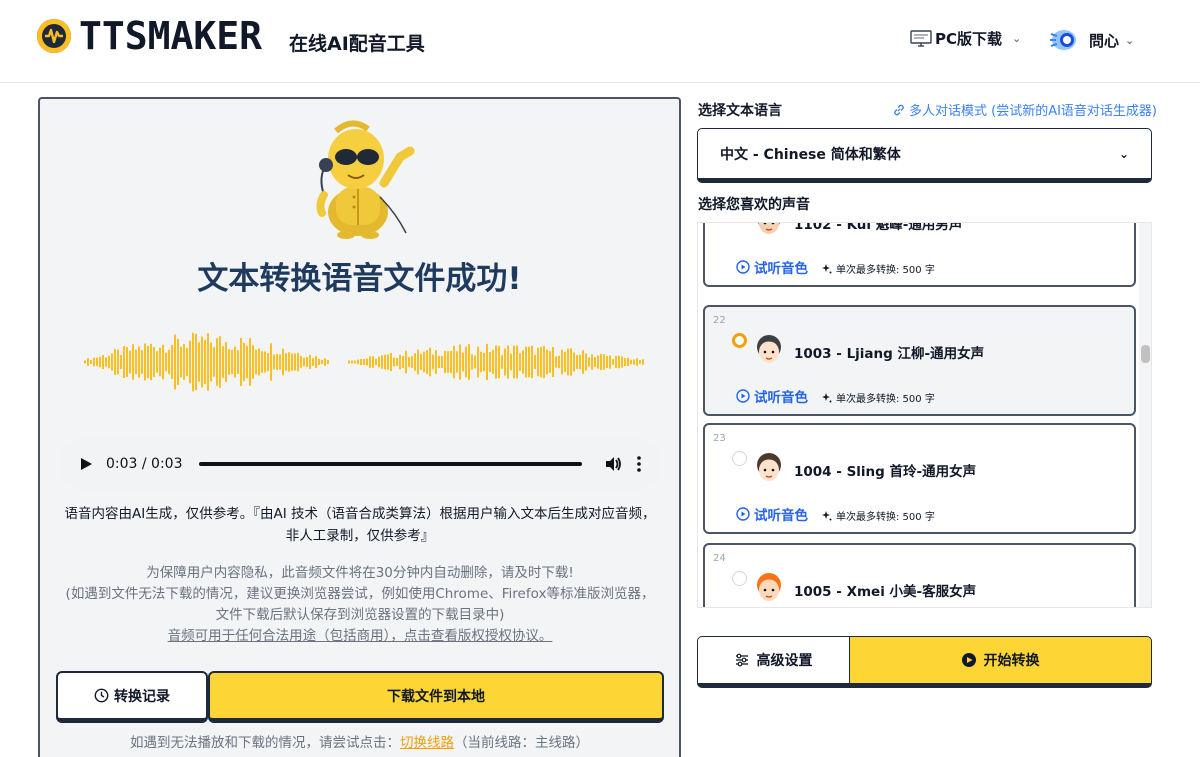 This screenshot has height=757, width=1200. Describe the element at coordinates (600, 41) in the screenshot. I see `top-header: TTSMAKER 在线AI配音工具 PC版下载 ⌄ 問心 ⌄` at that location.